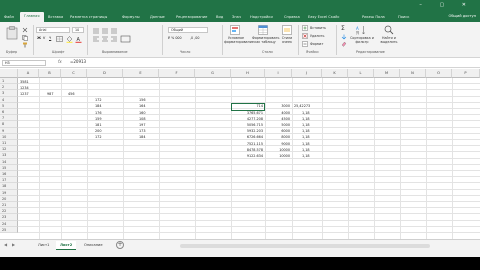 This screenshot has height=270, width=480. Describe the element at coordinates (247, 119) in the screenshot. I see `cell-h5: 4277.208` at that location.